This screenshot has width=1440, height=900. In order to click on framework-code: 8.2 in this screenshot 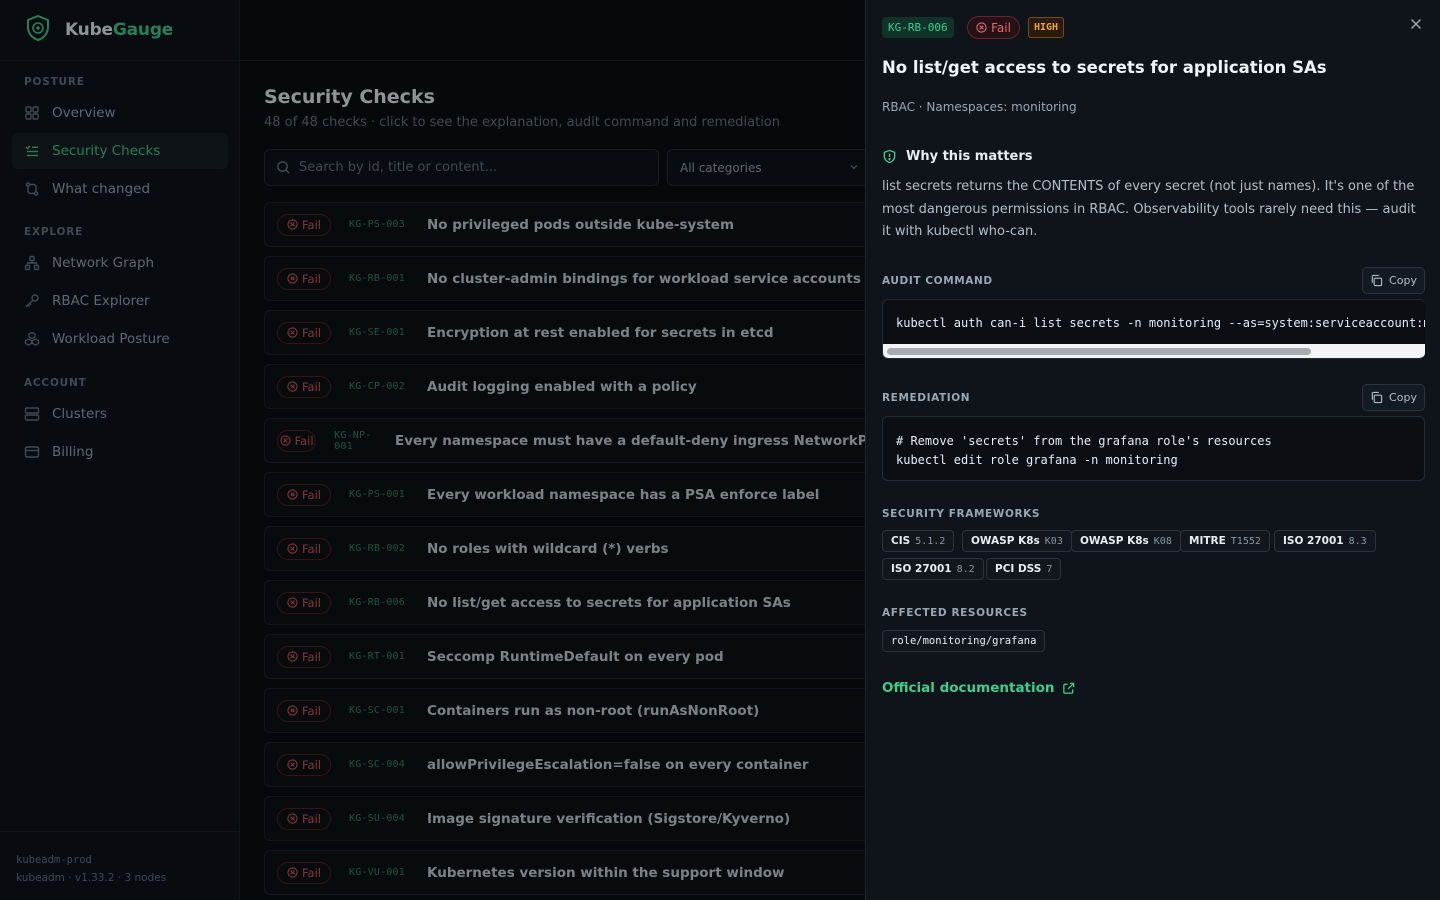, I will do `click(965, 569)`.